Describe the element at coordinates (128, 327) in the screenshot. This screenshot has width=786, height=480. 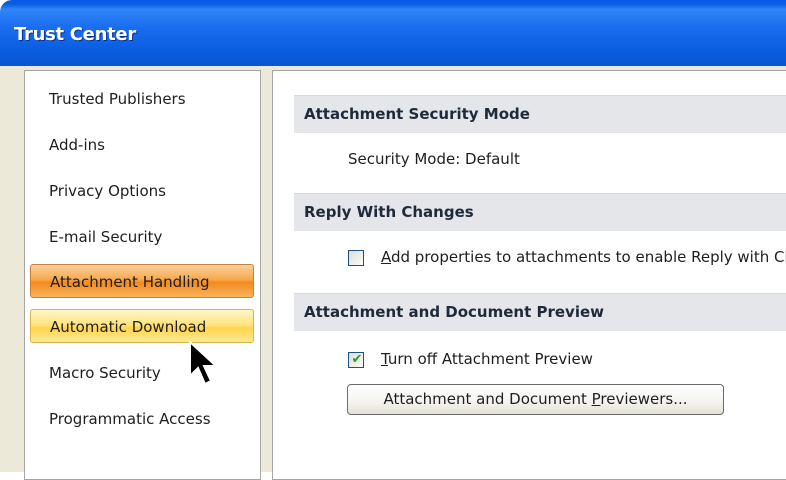
I see `sidebar-item-label: Automatic Download` at that location.